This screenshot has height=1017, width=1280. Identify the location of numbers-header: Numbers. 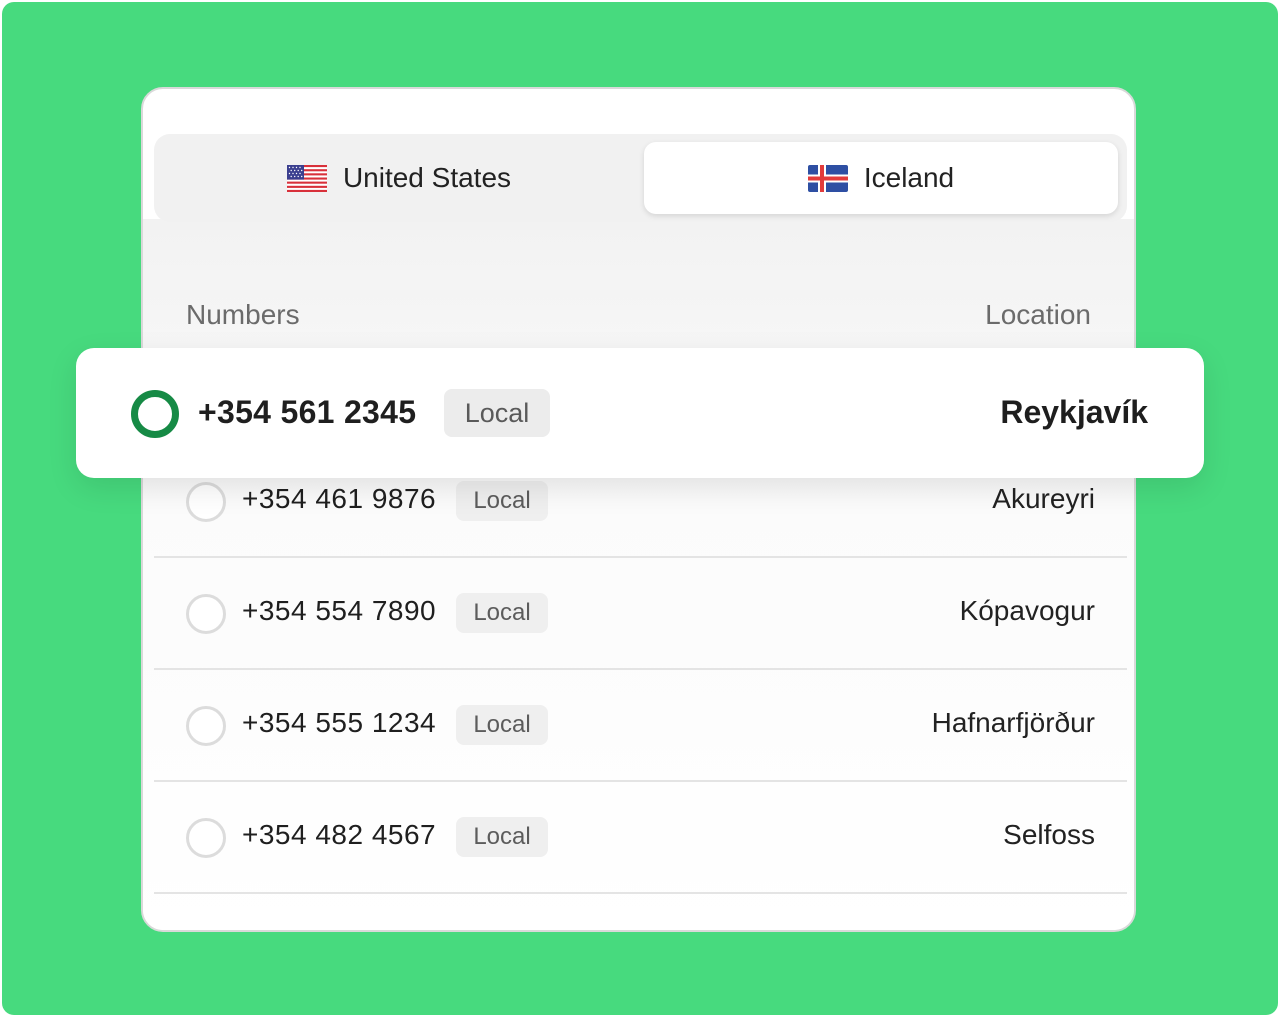
(243, 314).